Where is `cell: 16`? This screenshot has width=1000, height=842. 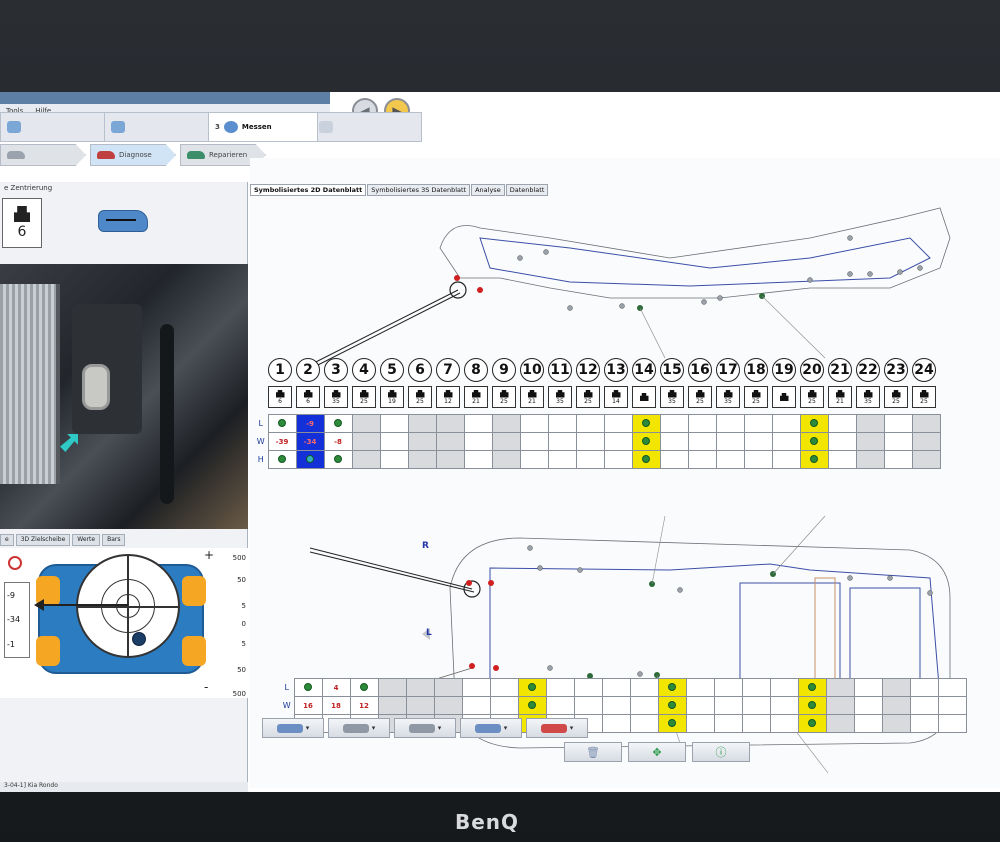 cell: 16 is located at coordinates (308, 705).